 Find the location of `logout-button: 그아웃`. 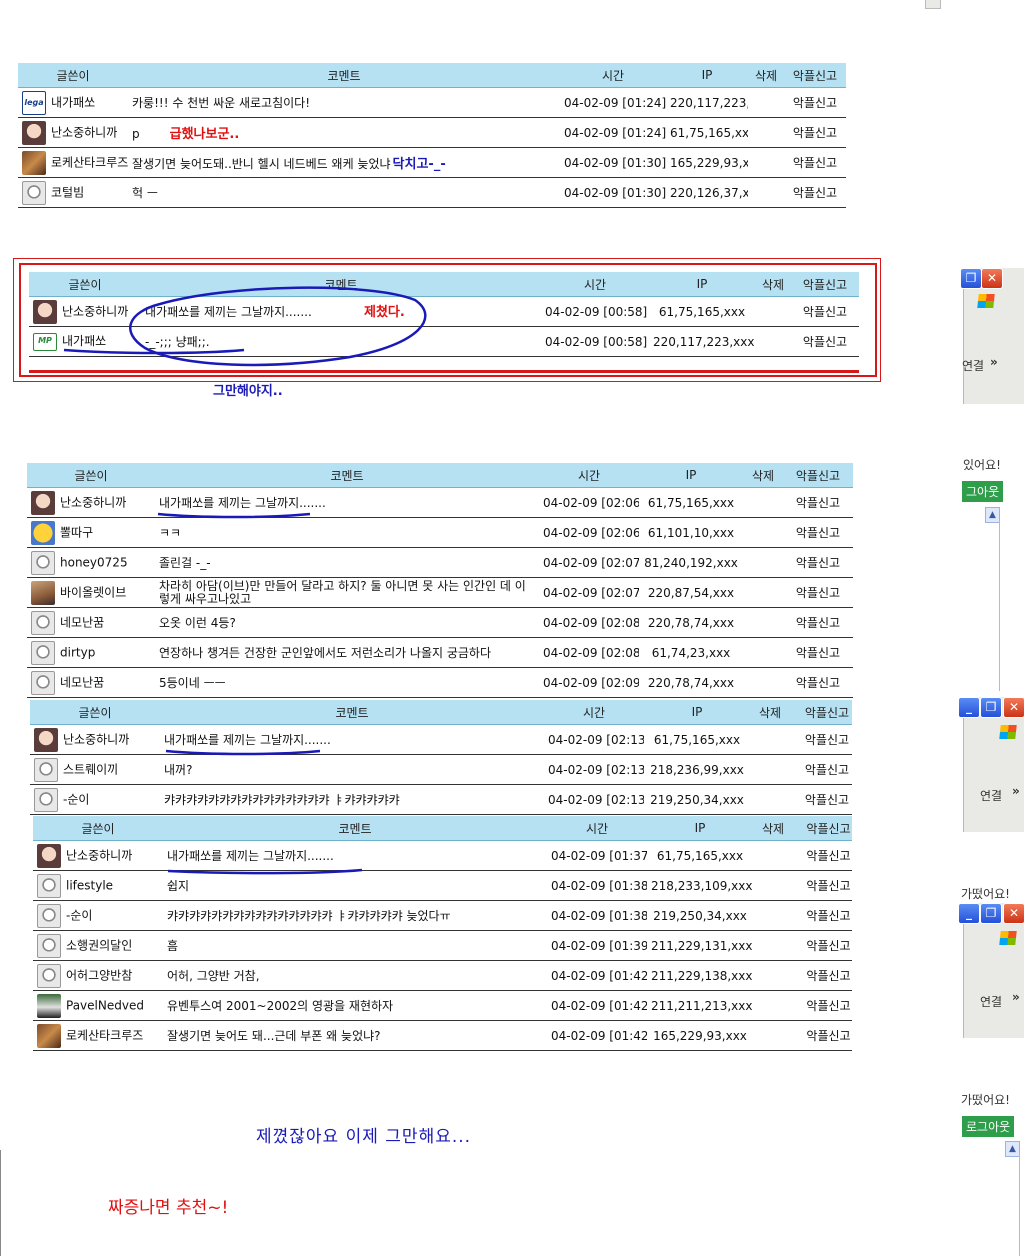

logout-button: 그아웃 is located at coordinates (983, 491).